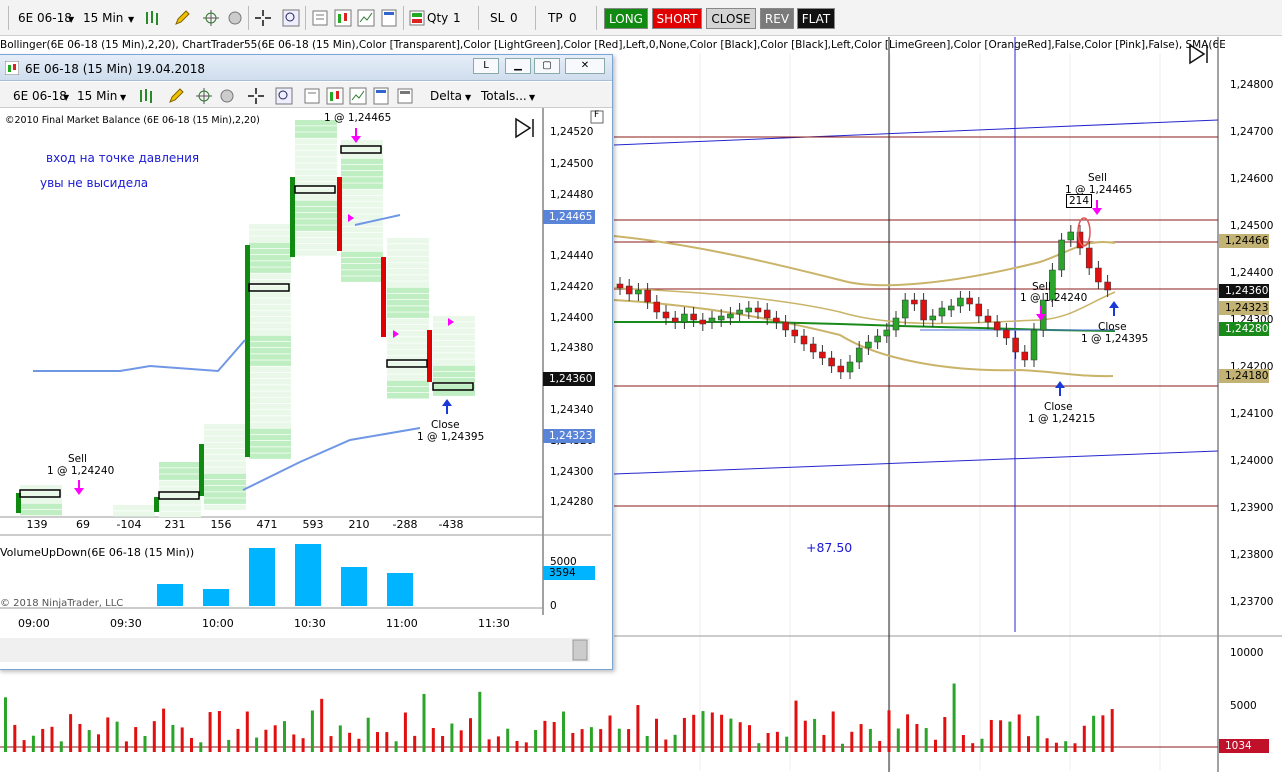 Image resolution: width=1282 pixels, height=772 pixels. Describe the element at coordinates (129, 524) in the screenshot. I see `delta-value: -104` at that location.